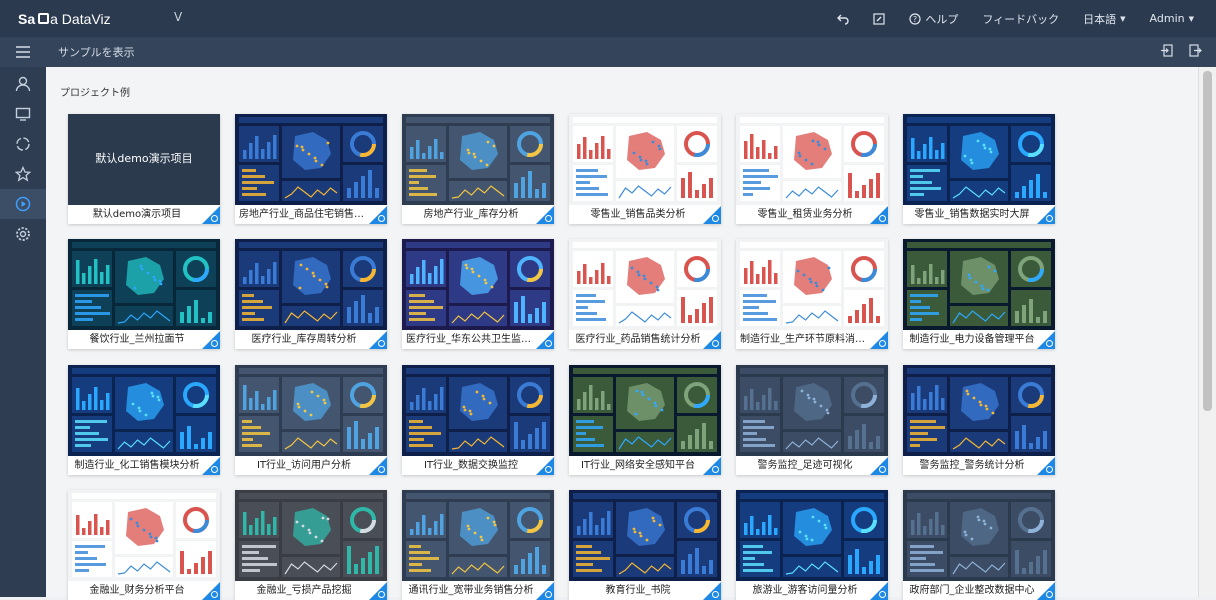 Image resolution: width=1216 pixels, height=600 pixels. Describe the element at coordinates (23, 144) in the screenshot. I see `sidebar-item-refresh` at that location.